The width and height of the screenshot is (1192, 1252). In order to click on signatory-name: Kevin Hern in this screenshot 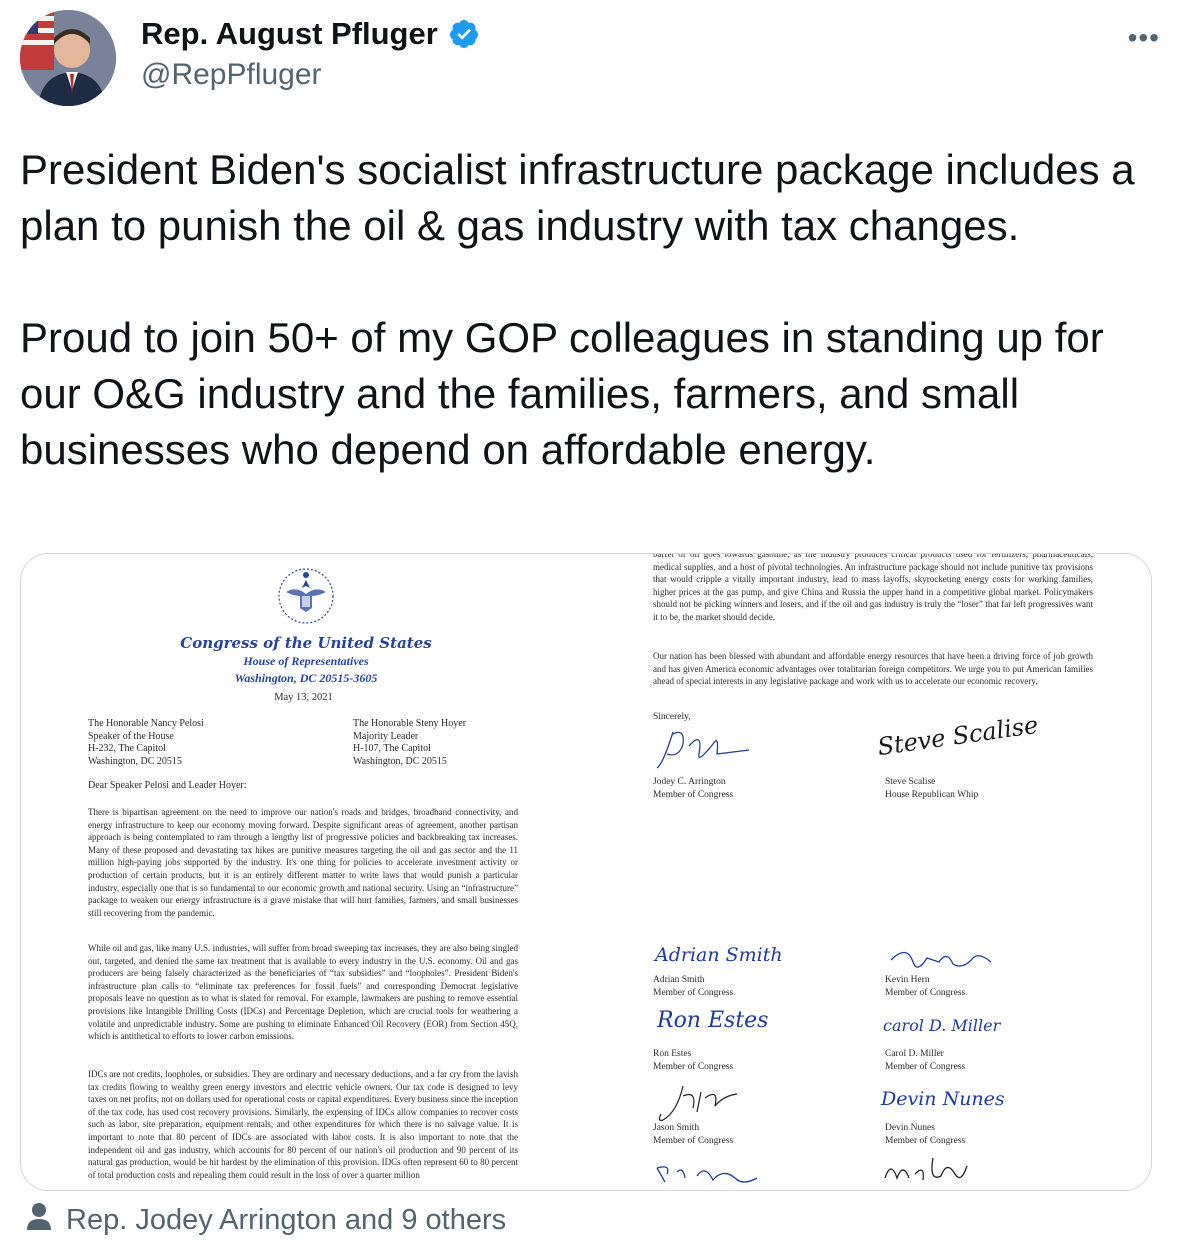, I will do `click(907, 980)`.